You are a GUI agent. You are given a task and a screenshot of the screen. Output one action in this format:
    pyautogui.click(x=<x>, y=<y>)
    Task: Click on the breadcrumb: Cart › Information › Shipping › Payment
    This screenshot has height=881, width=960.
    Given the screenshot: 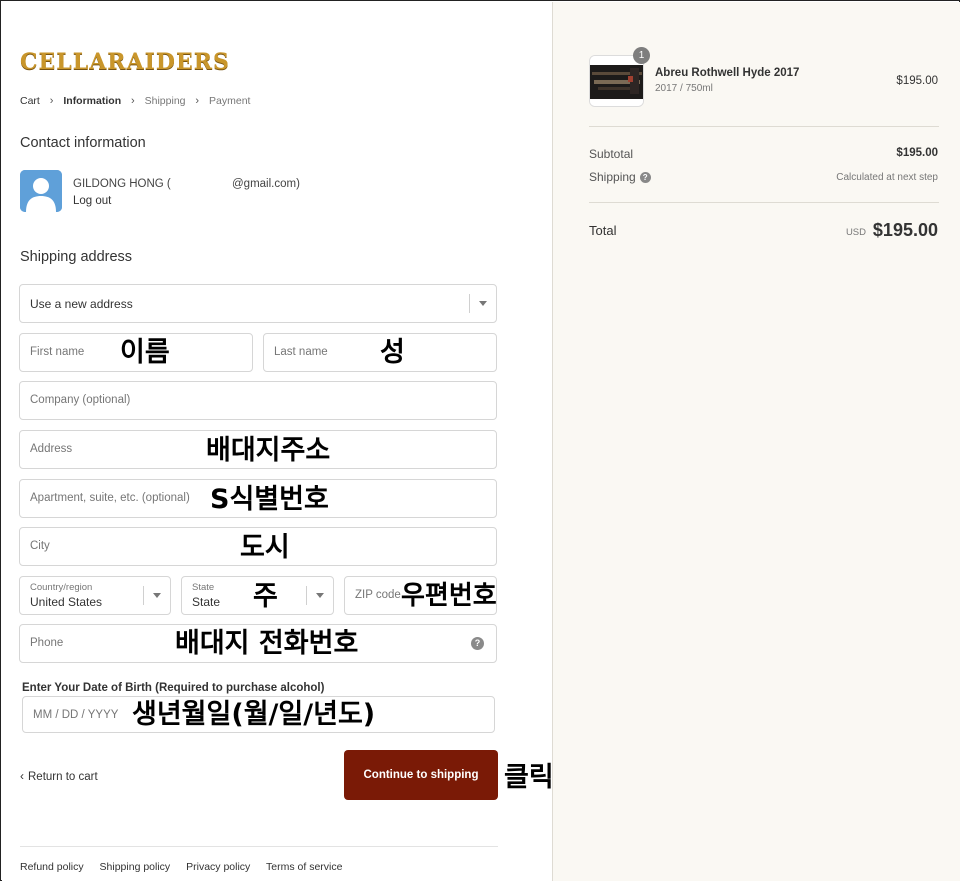 What is the action you would take?
    pyautogui.click(x=135, y=101)
    